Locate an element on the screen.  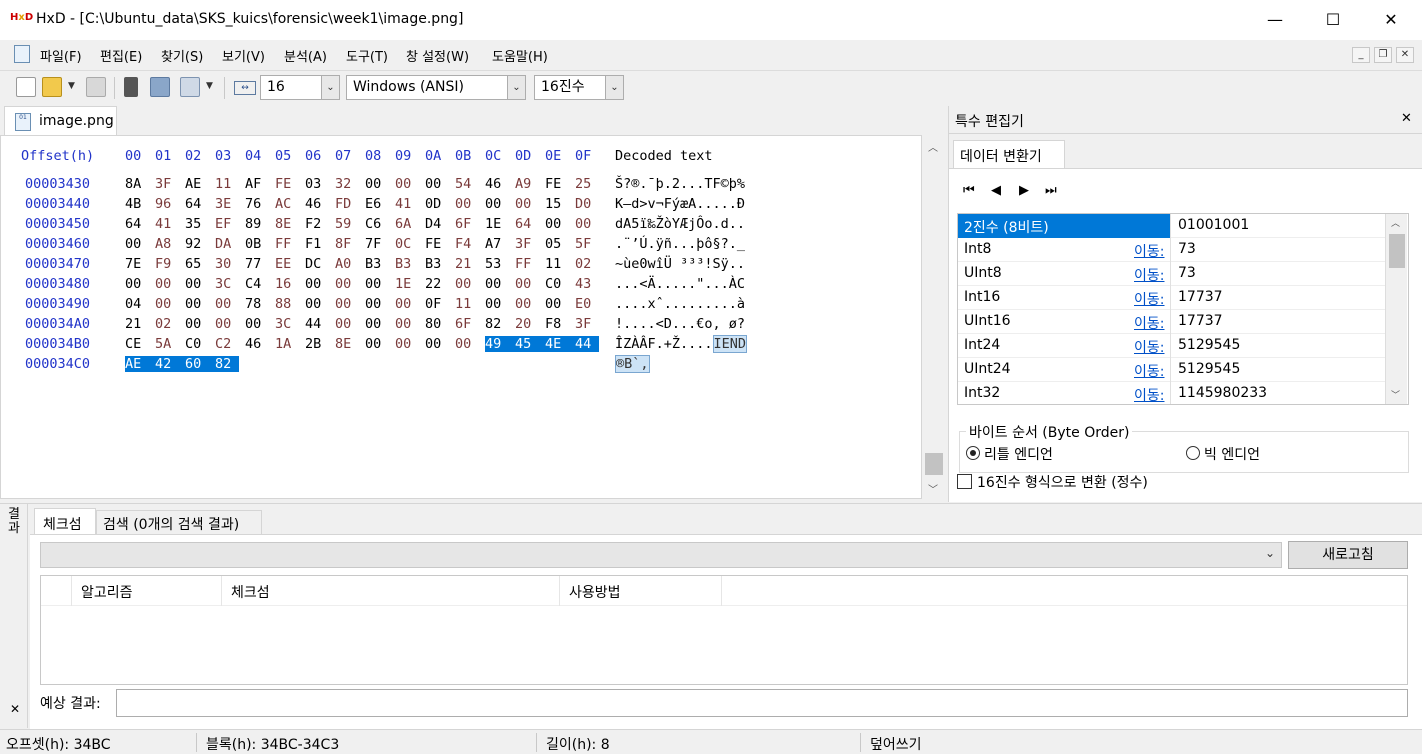
hex-byte: 42 is located at coordinates (170, 364).